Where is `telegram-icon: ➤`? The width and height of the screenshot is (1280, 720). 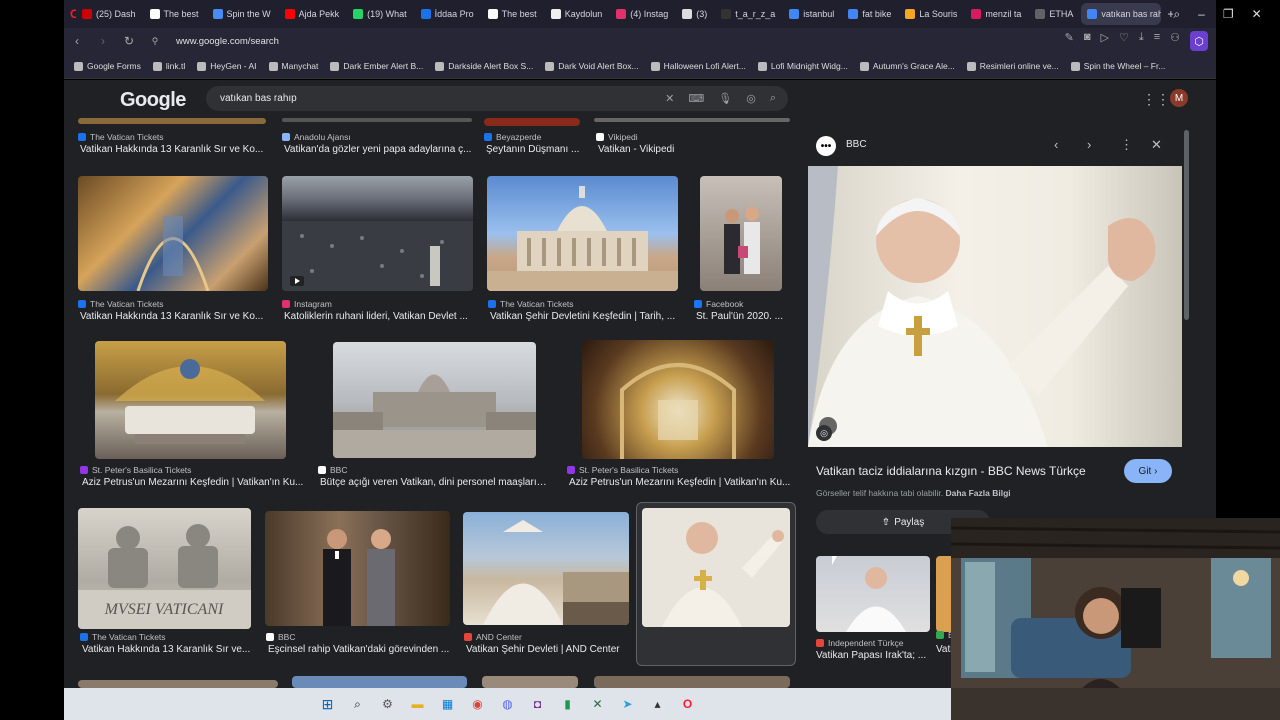 telegram-icon: ➤ is located at coordinates (628, 704).